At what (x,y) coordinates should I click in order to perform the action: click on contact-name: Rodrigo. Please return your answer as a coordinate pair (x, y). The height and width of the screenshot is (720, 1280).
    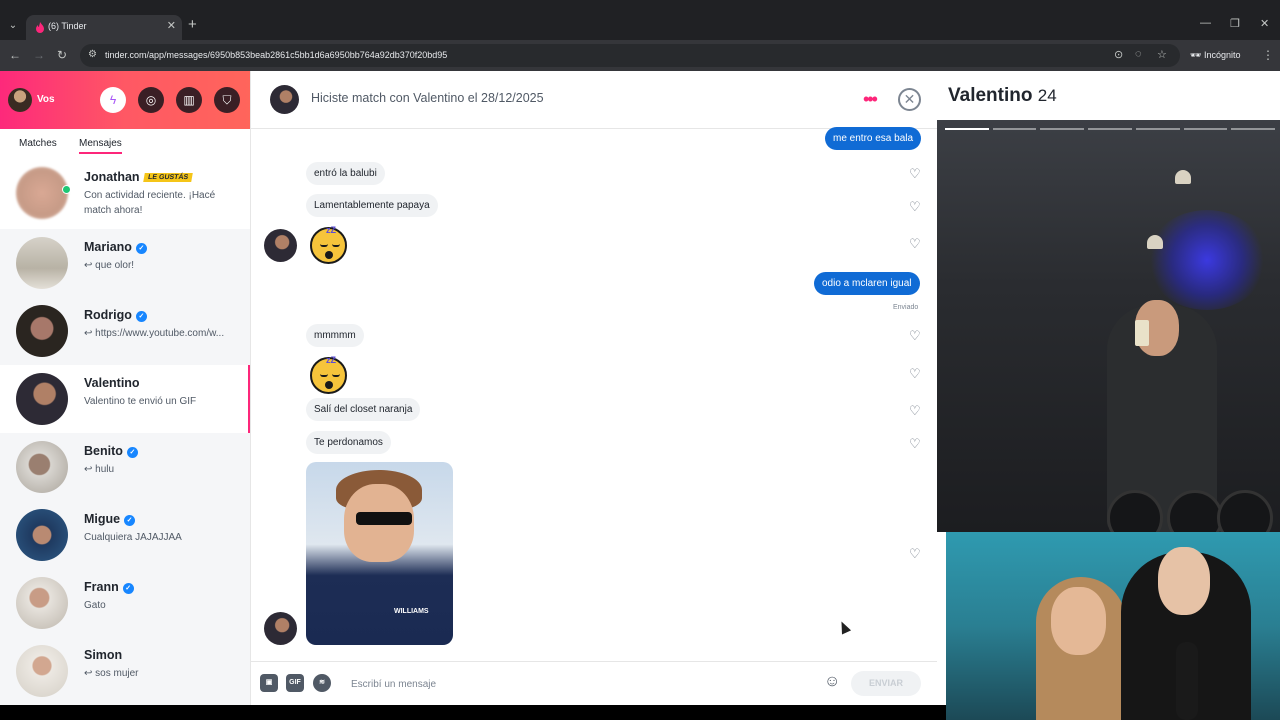
    Looking at the image, I should click on (108, 315).